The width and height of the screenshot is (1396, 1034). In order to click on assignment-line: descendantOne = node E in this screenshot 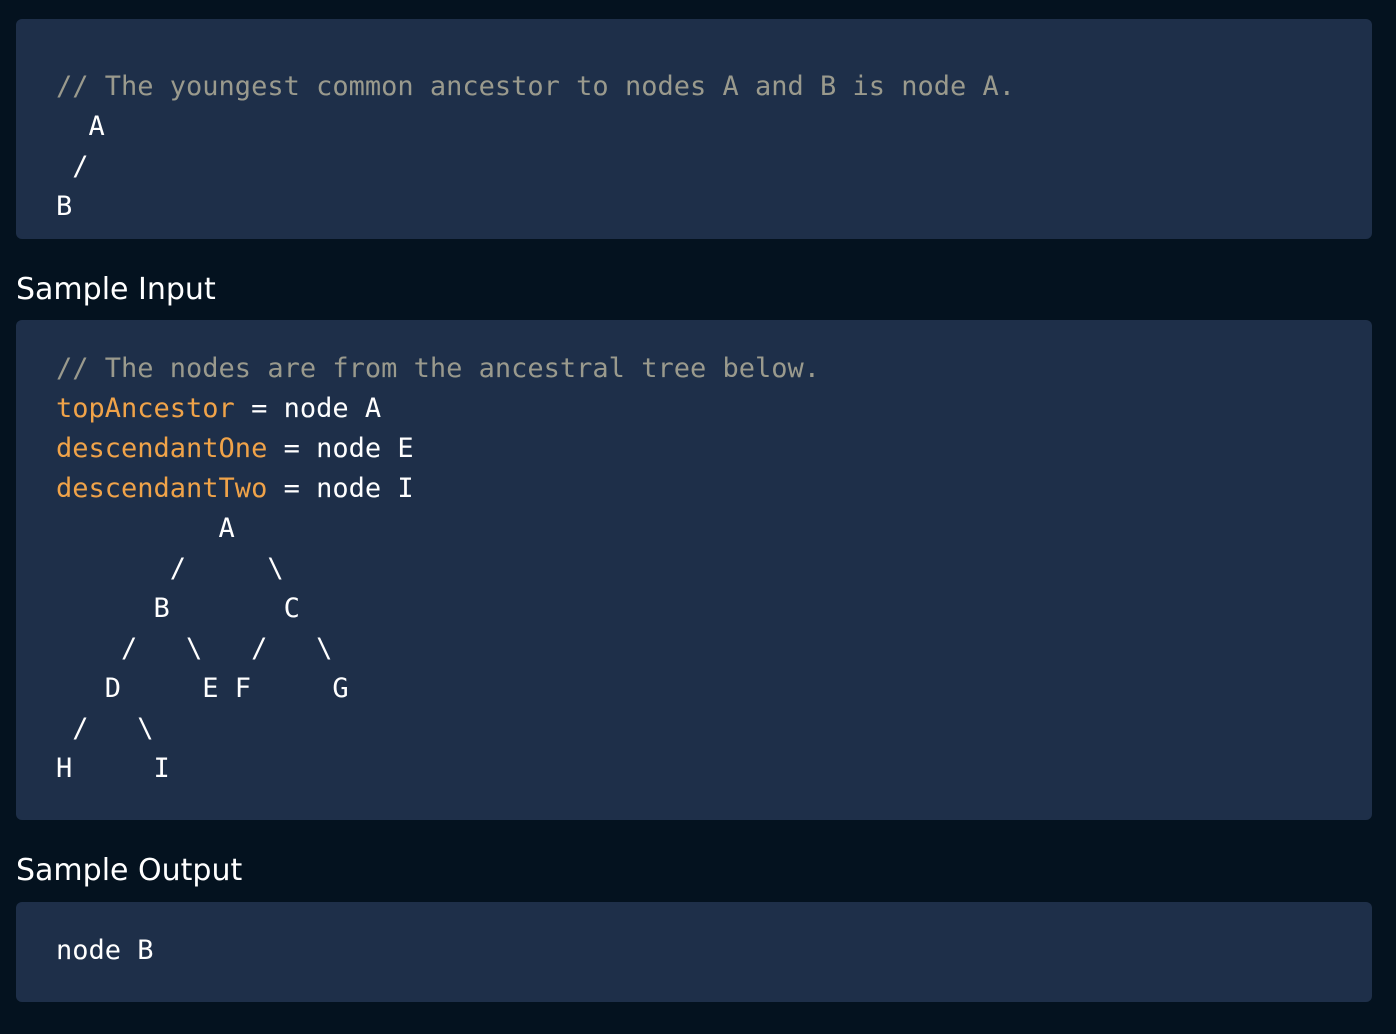, I will do `click(235, 448)`.